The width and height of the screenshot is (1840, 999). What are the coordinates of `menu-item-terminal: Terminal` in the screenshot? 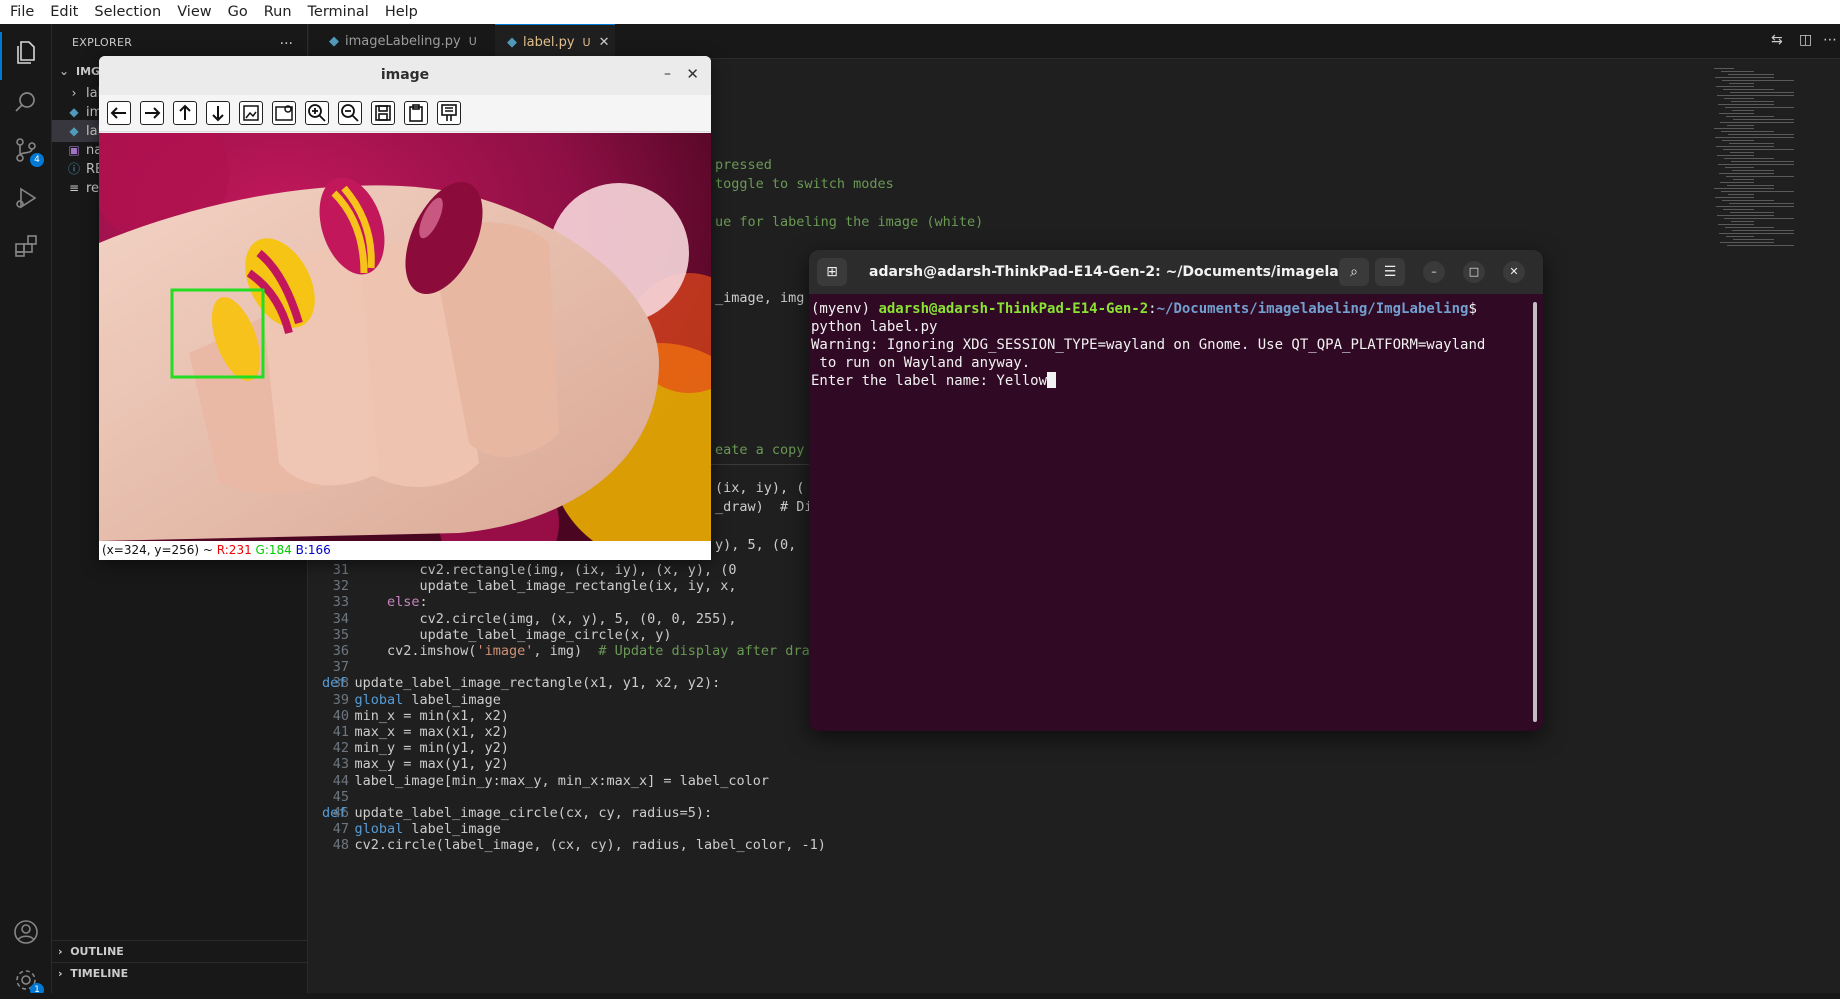 It's located at (338, 12).